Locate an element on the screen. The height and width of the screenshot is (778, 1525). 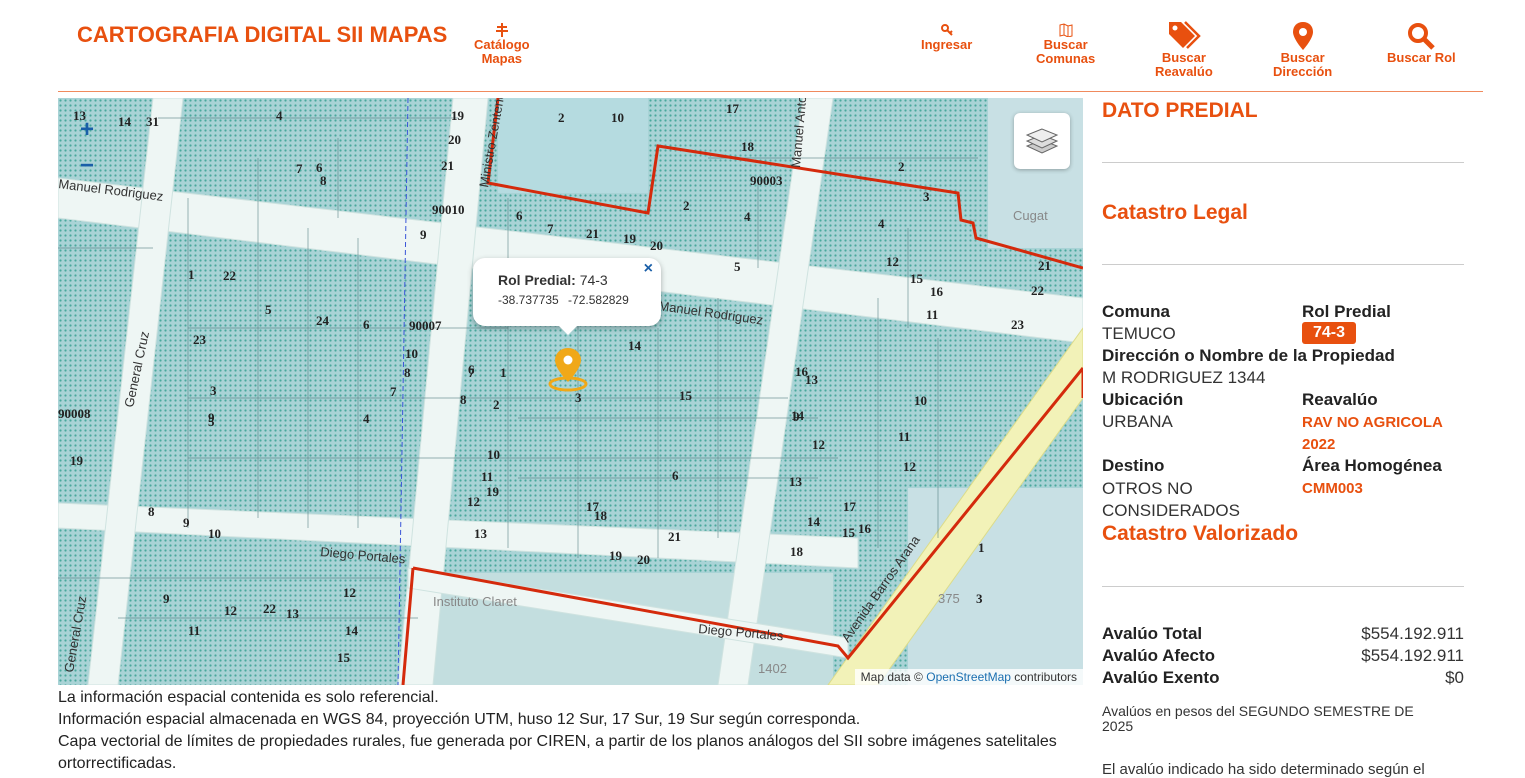
parcel-number: 6 is located at coordinates (519, 215).